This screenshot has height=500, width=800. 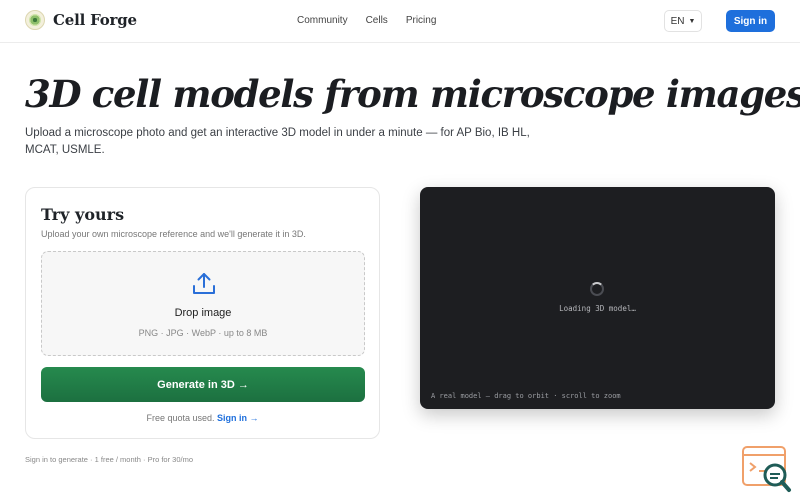 I want to click on upload-icon, so click(x=204, y=283).